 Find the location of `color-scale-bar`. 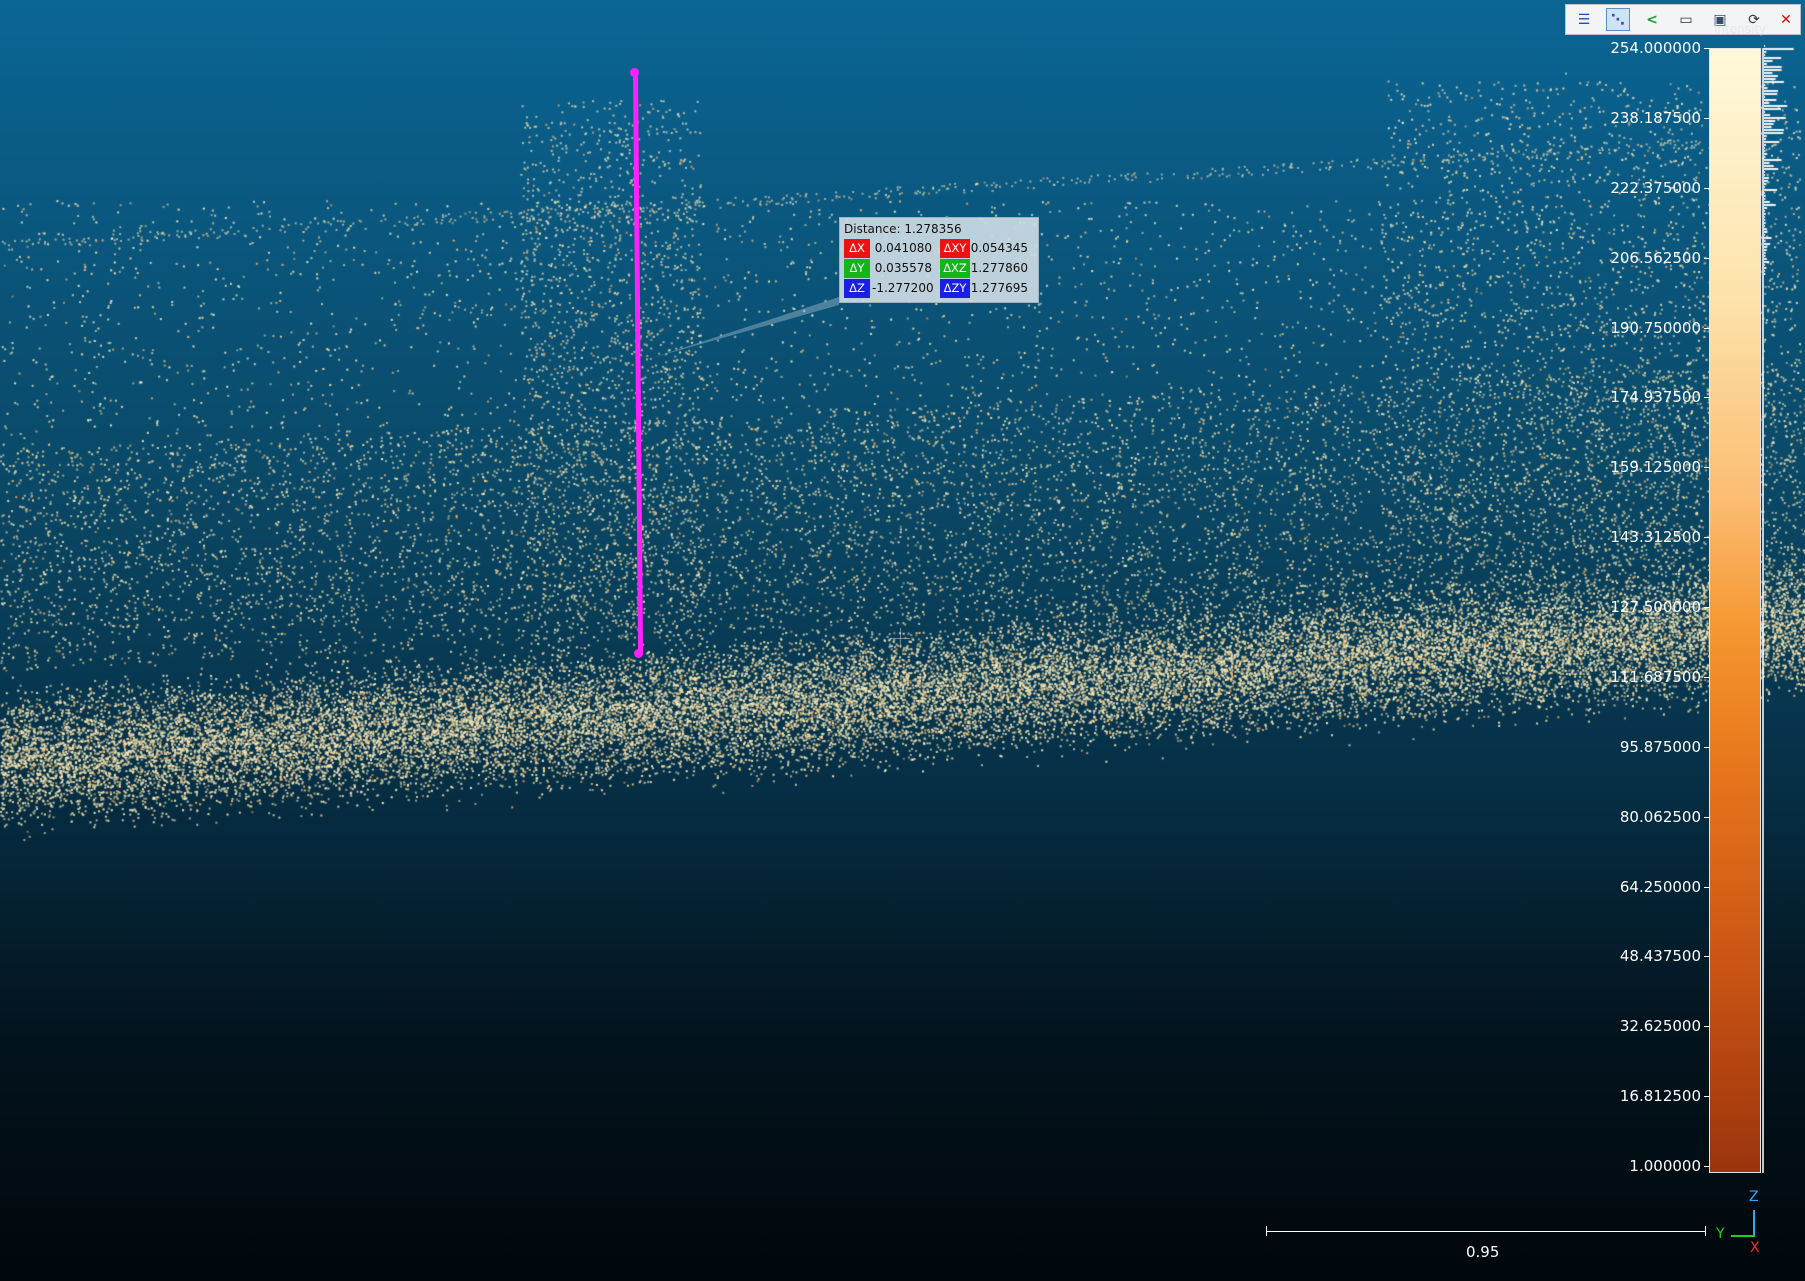

color-scale-bar is located at coordinates (1735, 610).